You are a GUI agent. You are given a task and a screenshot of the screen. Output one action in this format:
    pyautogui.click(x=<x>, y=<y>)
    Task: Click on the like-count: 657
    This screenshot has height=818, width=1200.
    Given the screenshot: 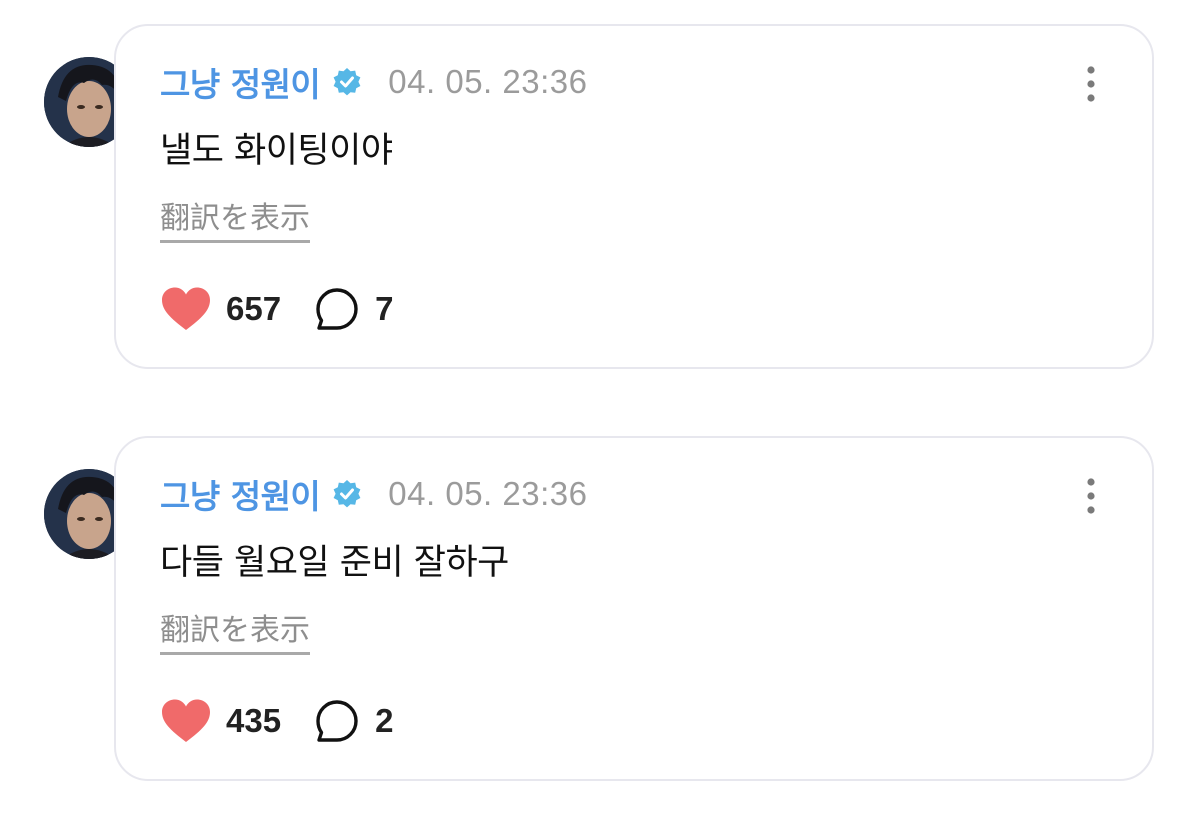 What is the action you would take?
    pyautogui.click(x=254, y=308)
    